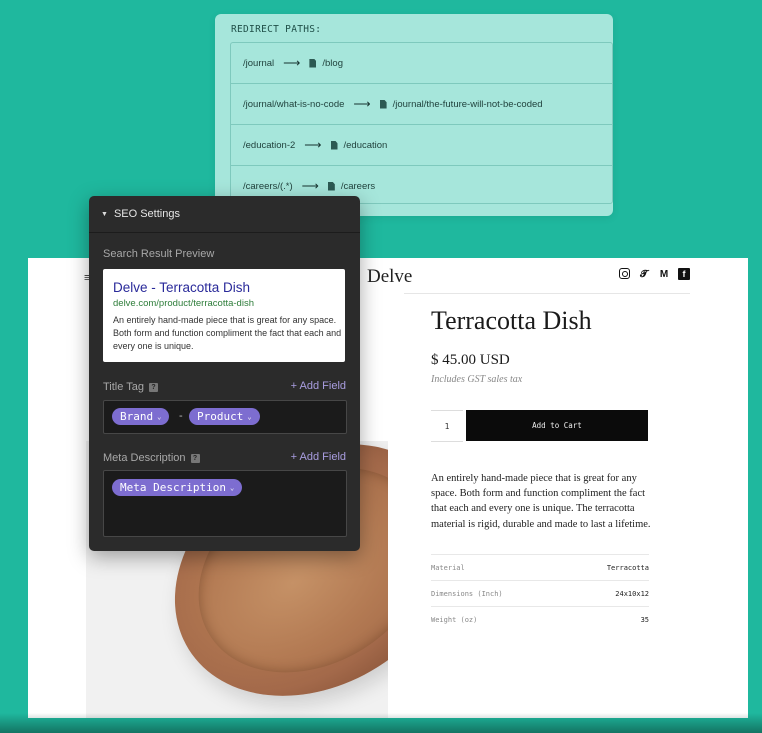 This screenshot has height=733, width=762. What do you see at coordinates (381, 723) in the screenshot?
I see `bottom-shade` at bounding box center [381, 723].